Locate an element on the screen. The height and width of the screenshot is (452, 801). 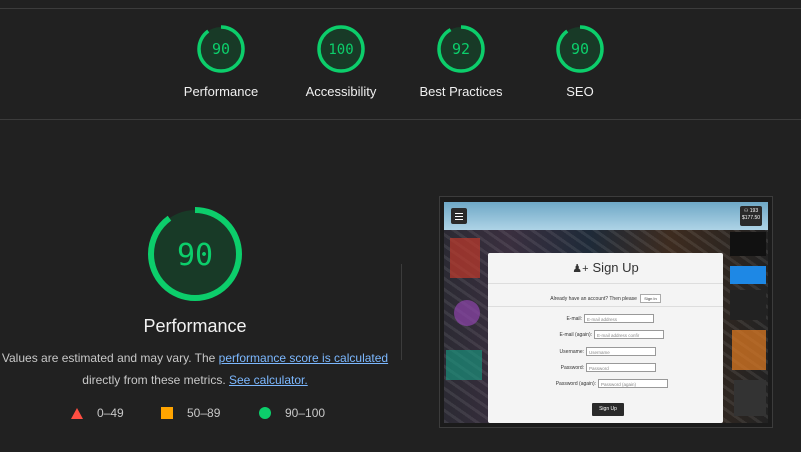
email-again-field: E-mail address confir is located at coordinates (629, 334).